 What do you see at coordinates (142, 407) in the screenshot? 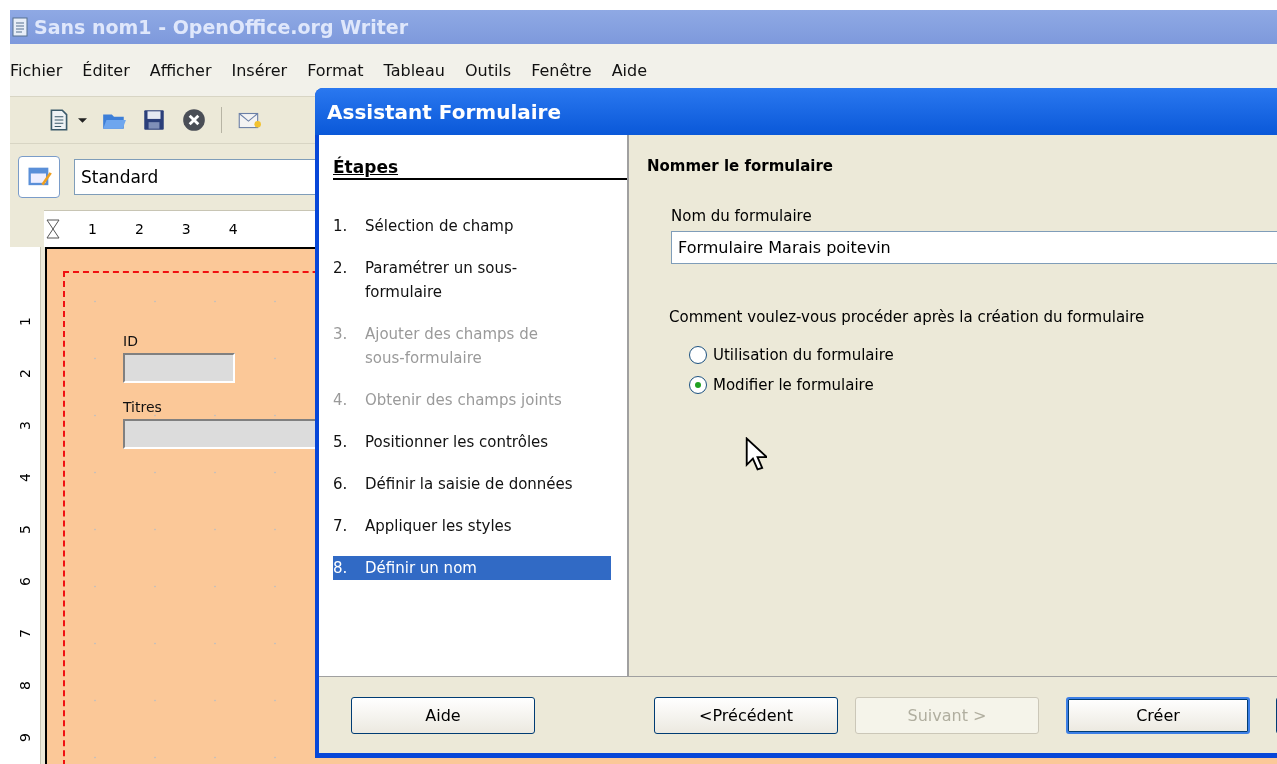
I see `form-label: Titres` at bounding box center [142, 407].